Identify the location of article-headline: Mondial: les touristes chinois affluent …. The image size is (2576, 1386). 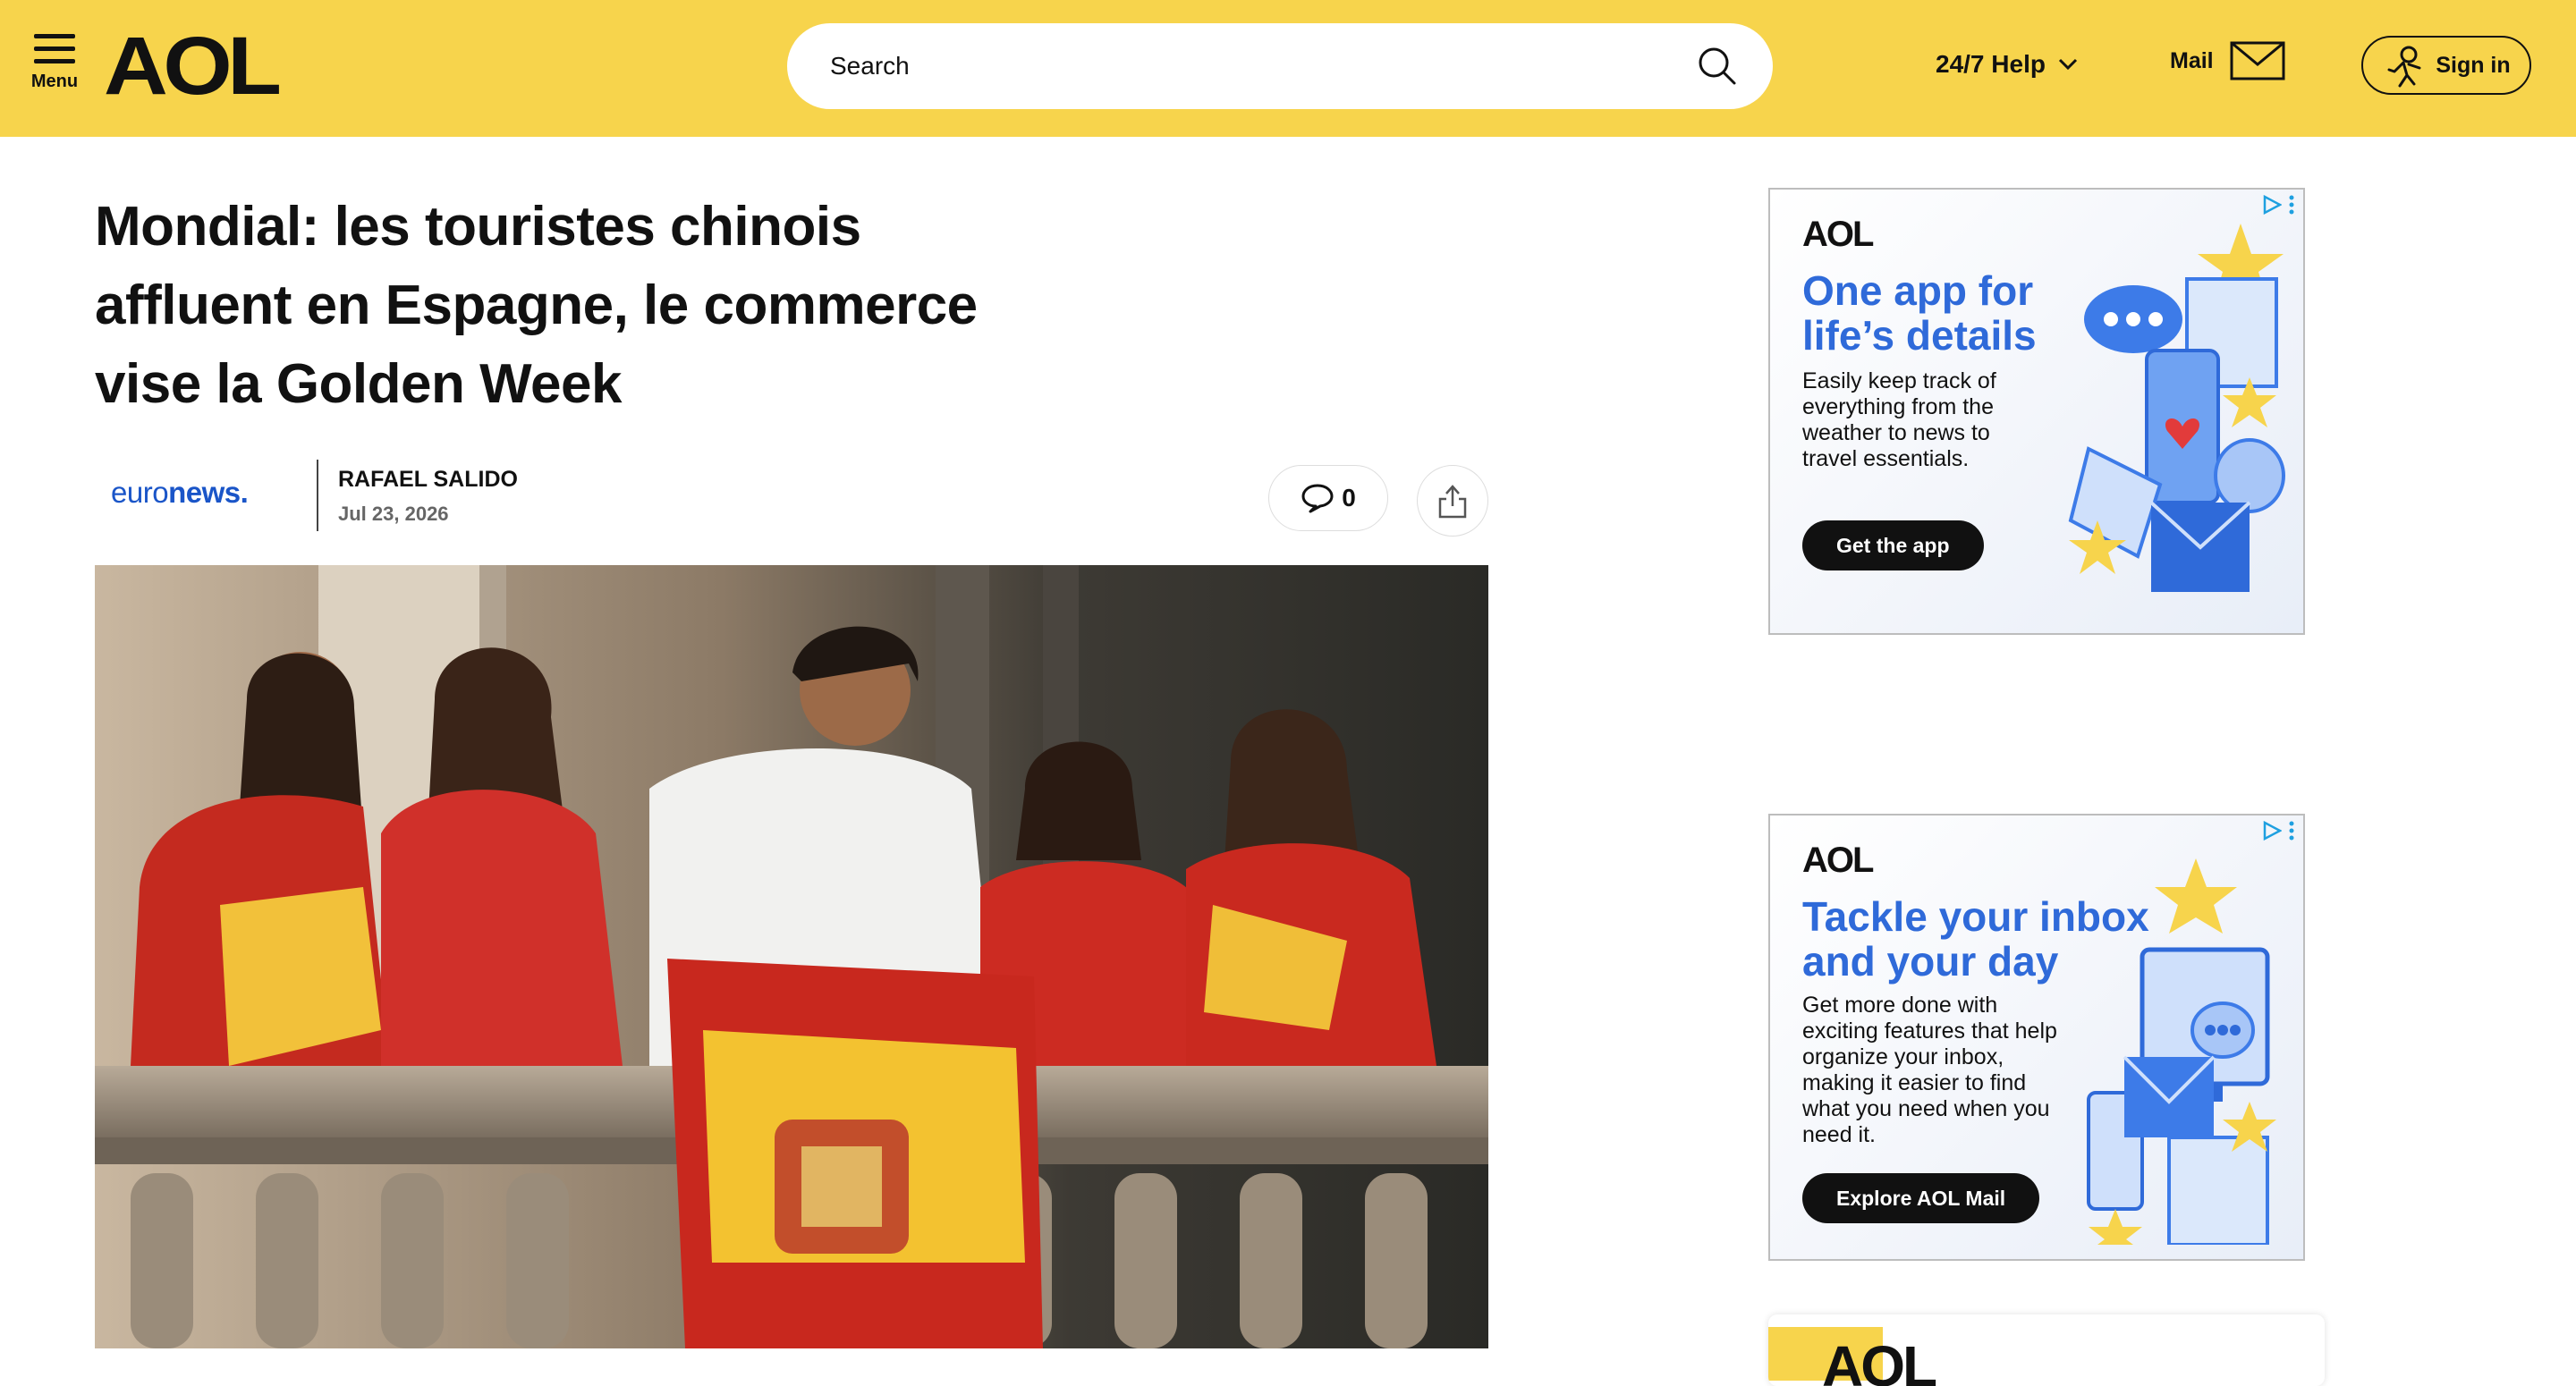
(536, 305).